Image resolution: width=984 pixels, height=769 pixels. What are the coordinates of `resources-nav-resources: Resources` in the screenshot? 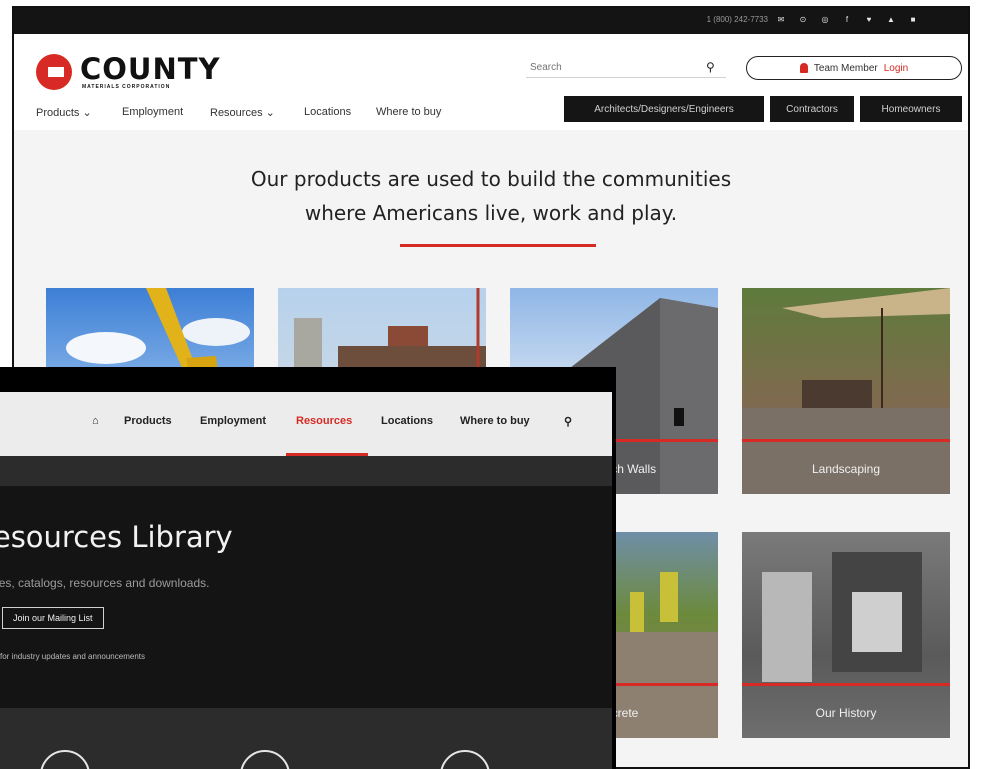 It's located at (324, 421).